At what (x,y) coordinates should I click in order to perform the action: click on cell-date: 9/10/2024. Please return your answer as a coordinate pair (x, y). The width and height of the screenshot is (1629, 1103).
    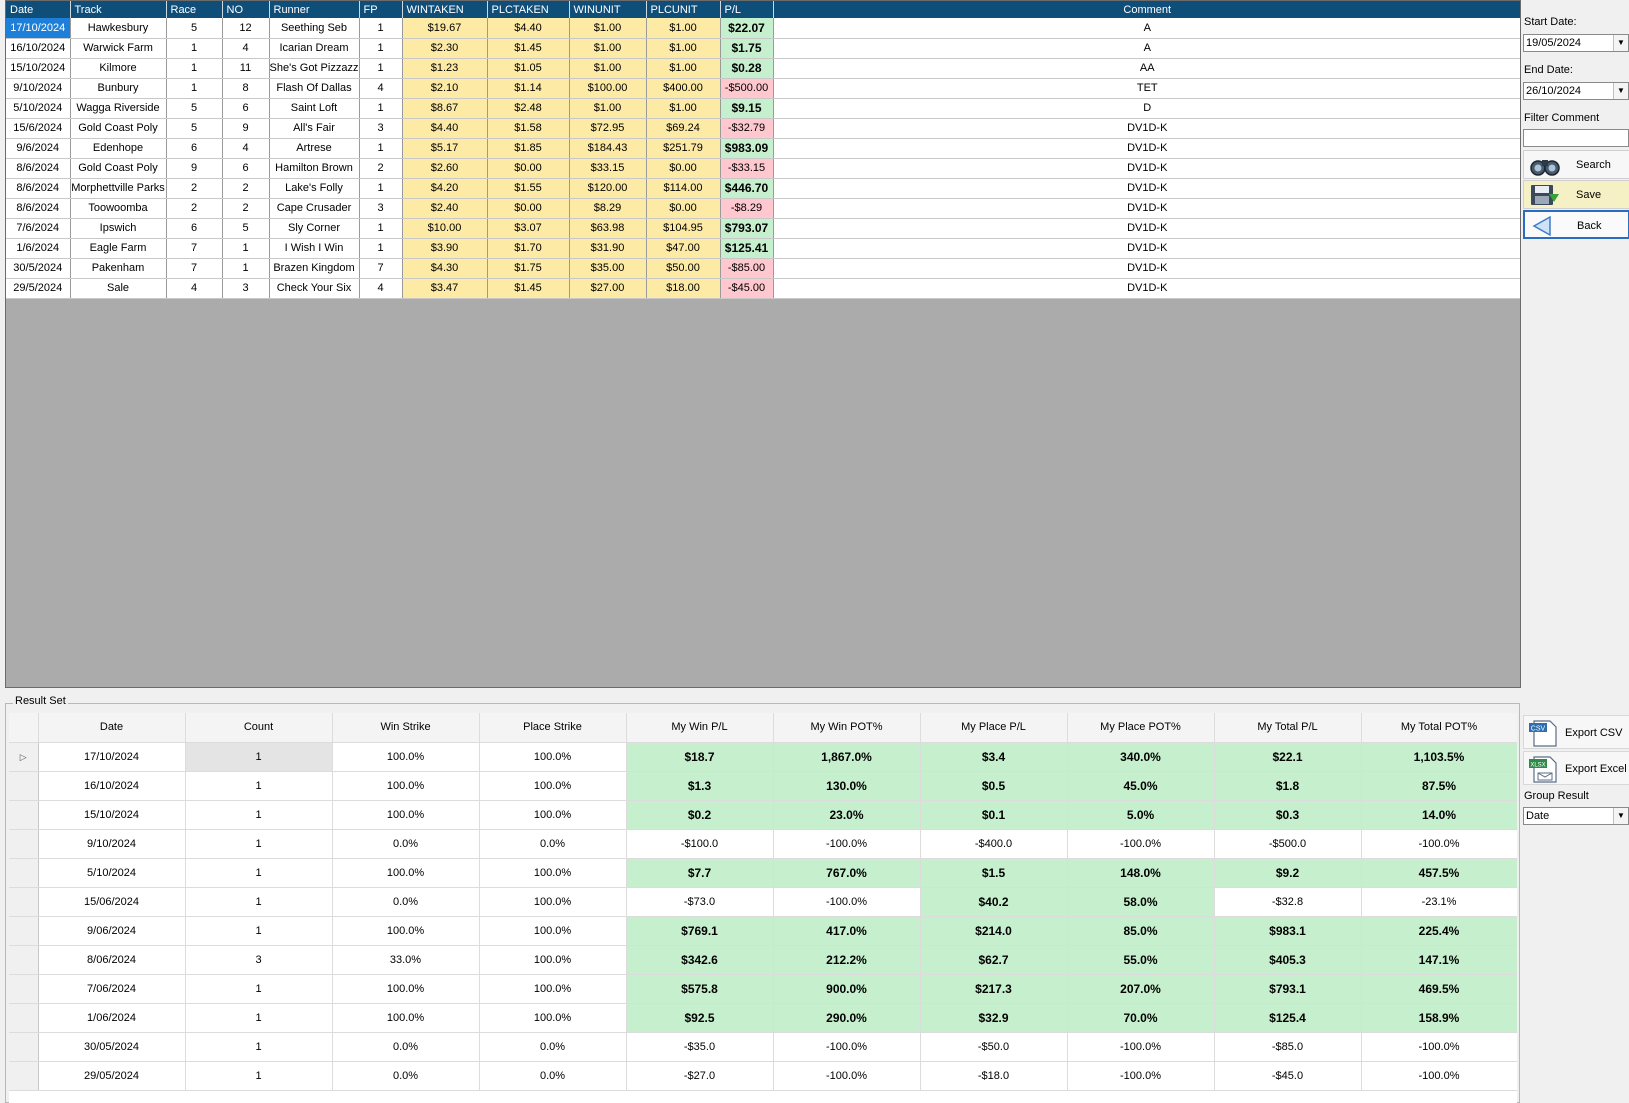
    Looking at the image, I should click on (112, 844).